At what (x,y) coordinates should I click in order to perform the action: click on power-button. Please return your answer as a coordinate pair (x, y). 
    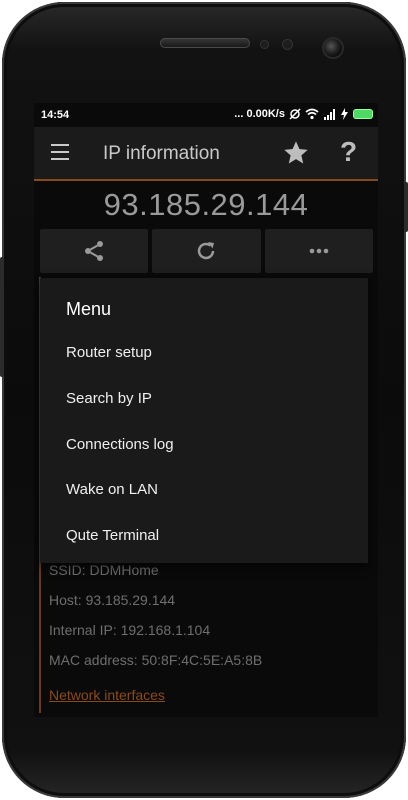
    Looking at the image, I should click on (406, 207).